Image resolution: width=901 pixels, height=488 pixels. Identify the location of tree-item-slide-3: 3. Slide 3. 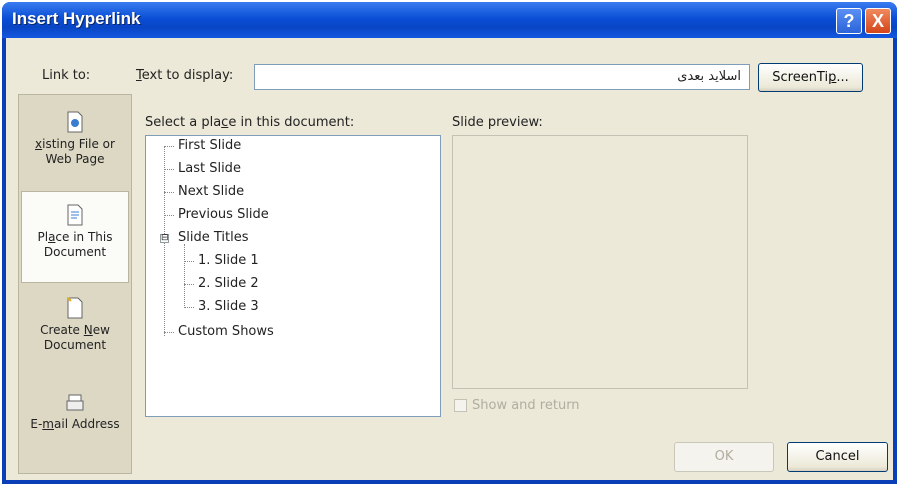
(228, 306).